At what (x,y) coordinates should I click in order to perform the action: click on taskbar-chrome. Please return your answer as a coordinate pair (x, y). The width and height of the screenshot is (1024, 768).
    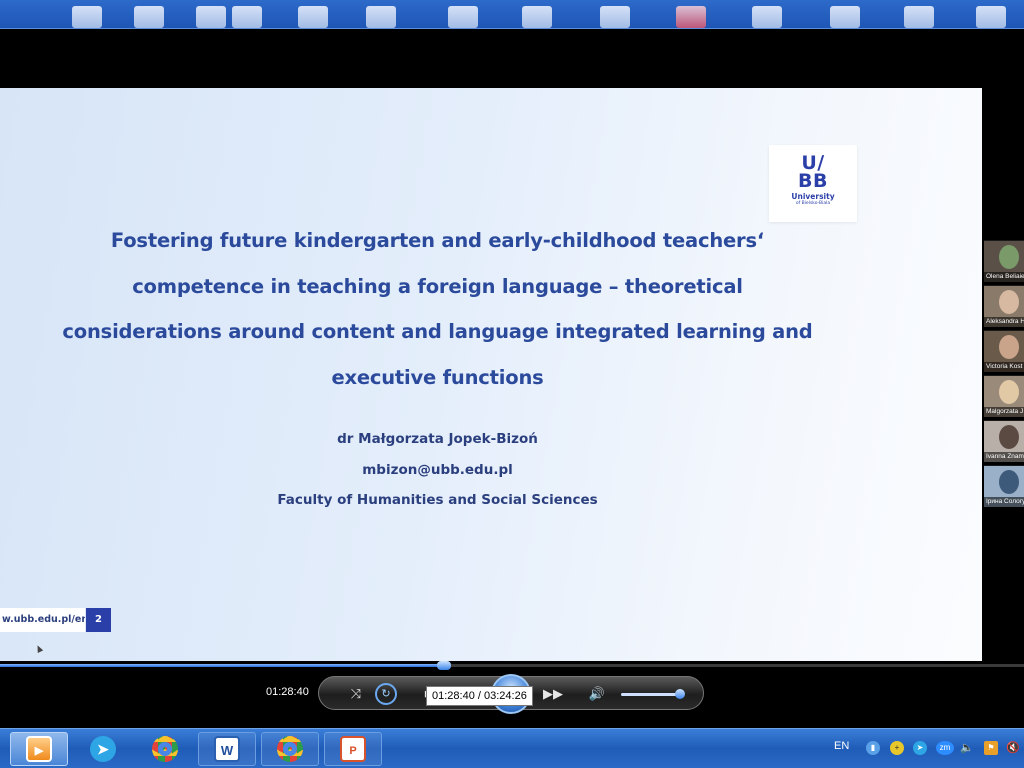
    Looking at the image, I should click on (165, 749).